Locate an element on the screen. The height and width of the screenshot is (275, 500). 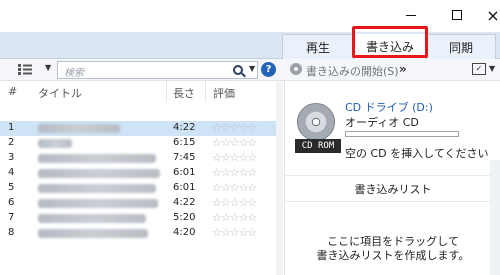
track-number: 6 is located at coordinates (11, 202).